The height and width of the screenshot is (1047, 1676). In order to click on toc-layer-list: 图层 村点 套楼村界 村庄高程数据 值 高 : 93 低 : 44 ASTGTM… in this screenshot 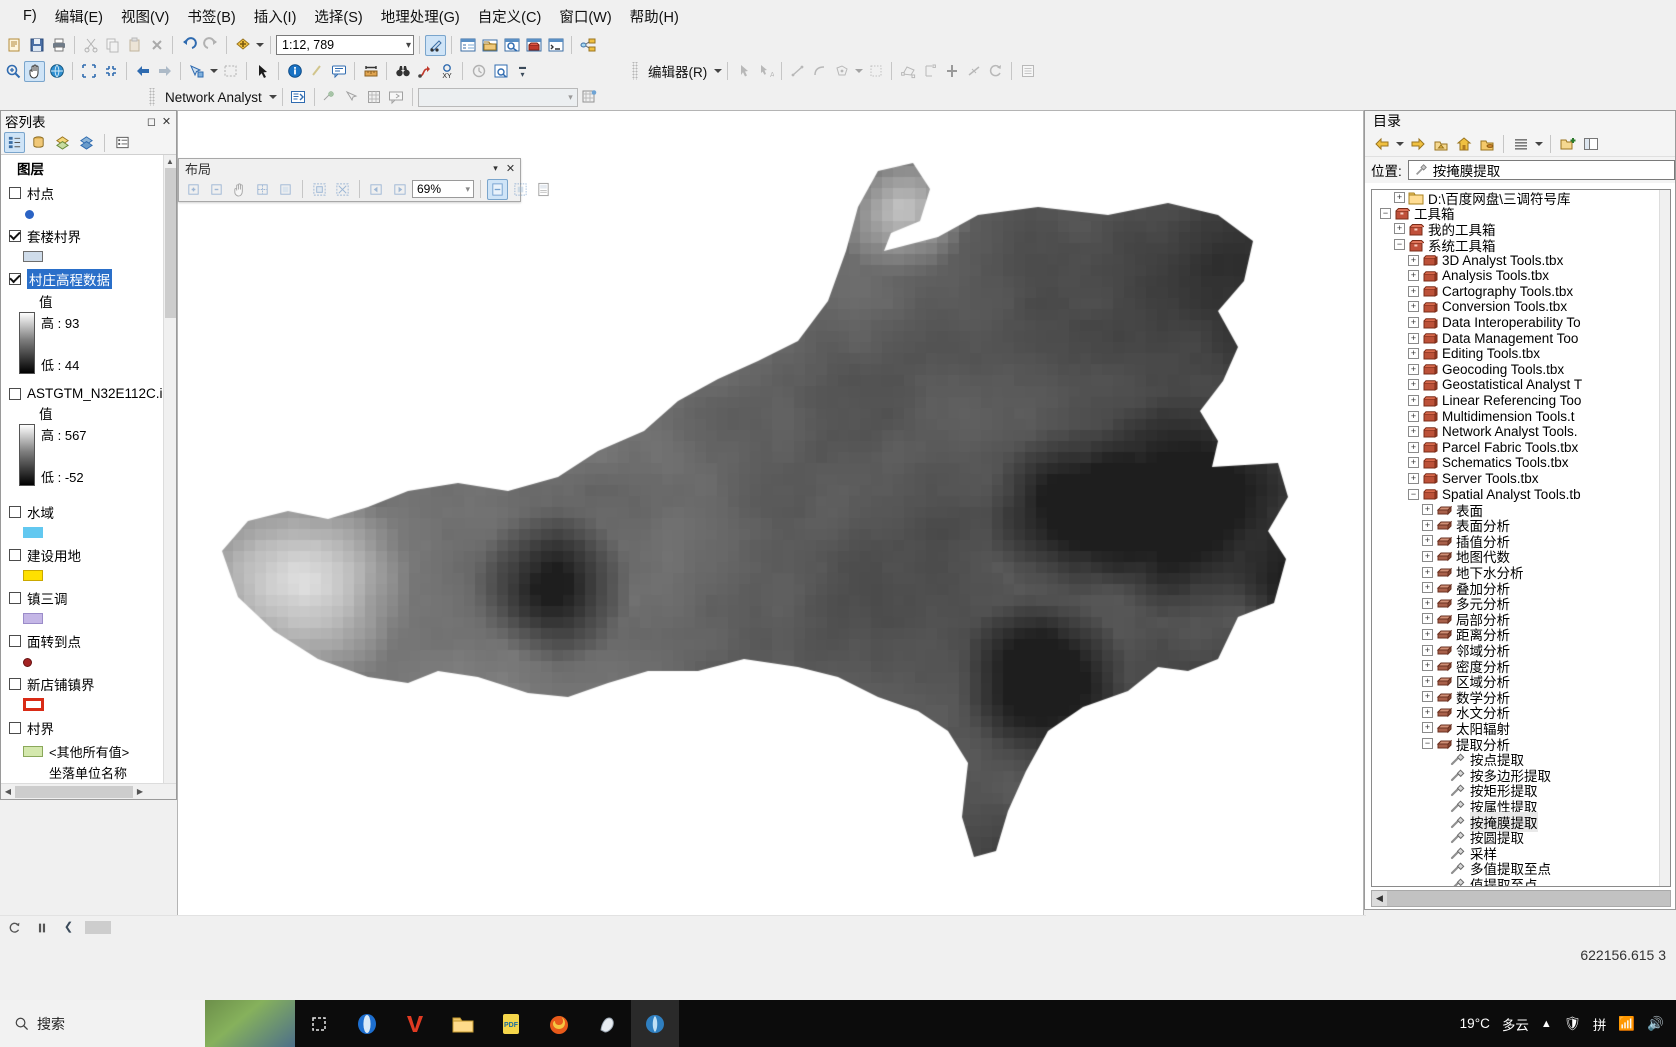, I will do `click(88, 469)`.